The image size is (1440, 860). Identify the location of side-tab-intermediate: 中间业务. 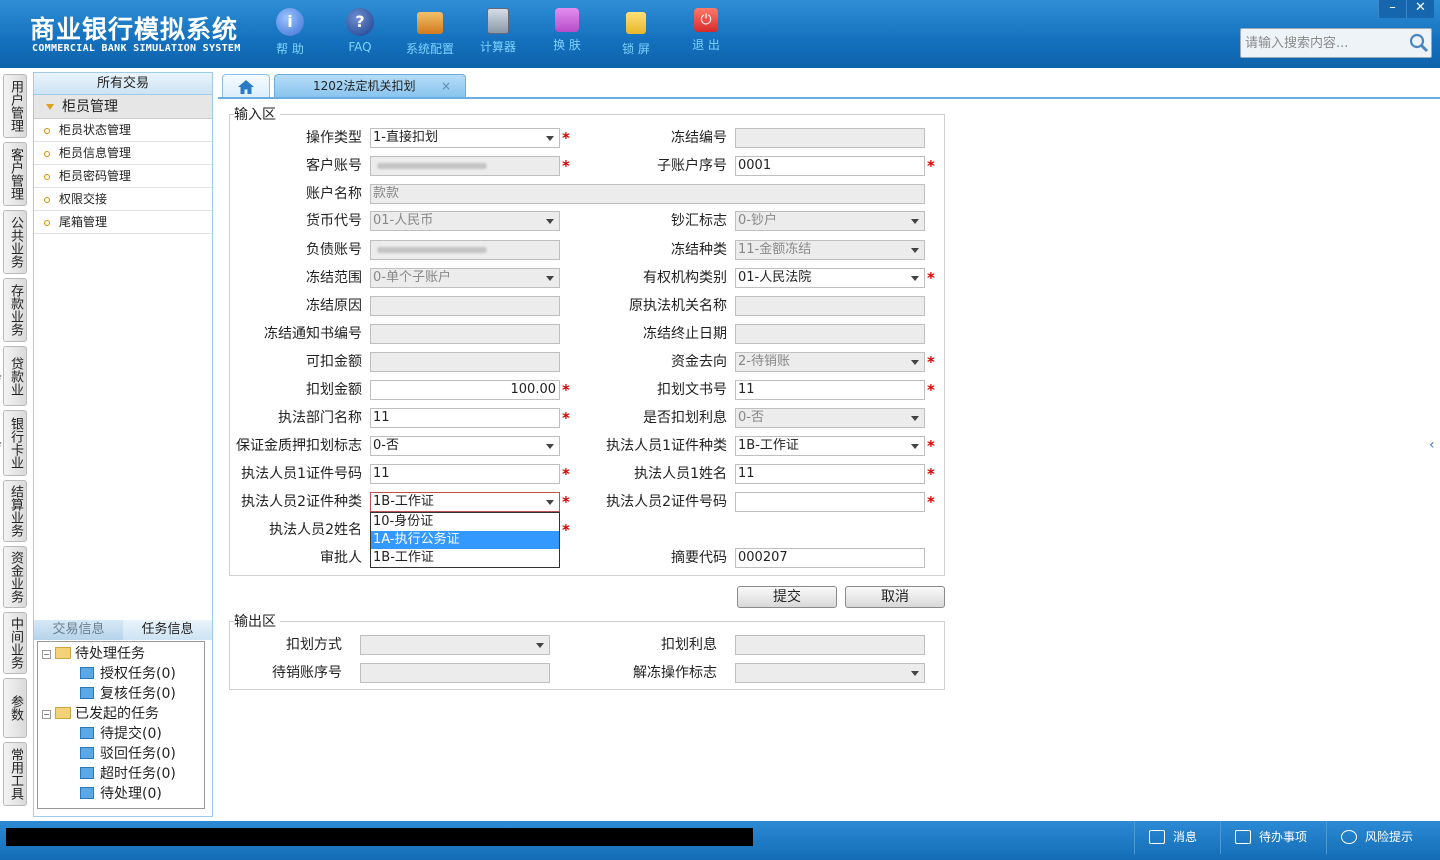
(15, 643).